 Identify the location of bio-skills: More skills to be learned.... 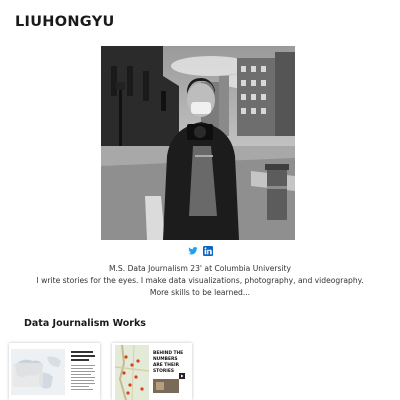
(200, 292).